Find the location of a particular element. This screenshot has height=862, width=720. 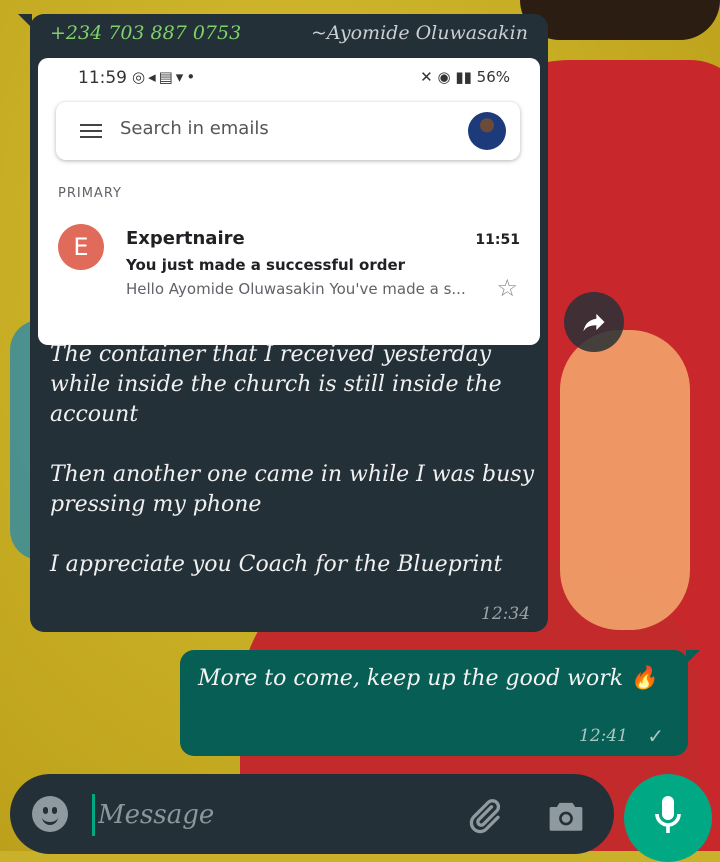

emoji-icon is located at coordinates (50, 814).